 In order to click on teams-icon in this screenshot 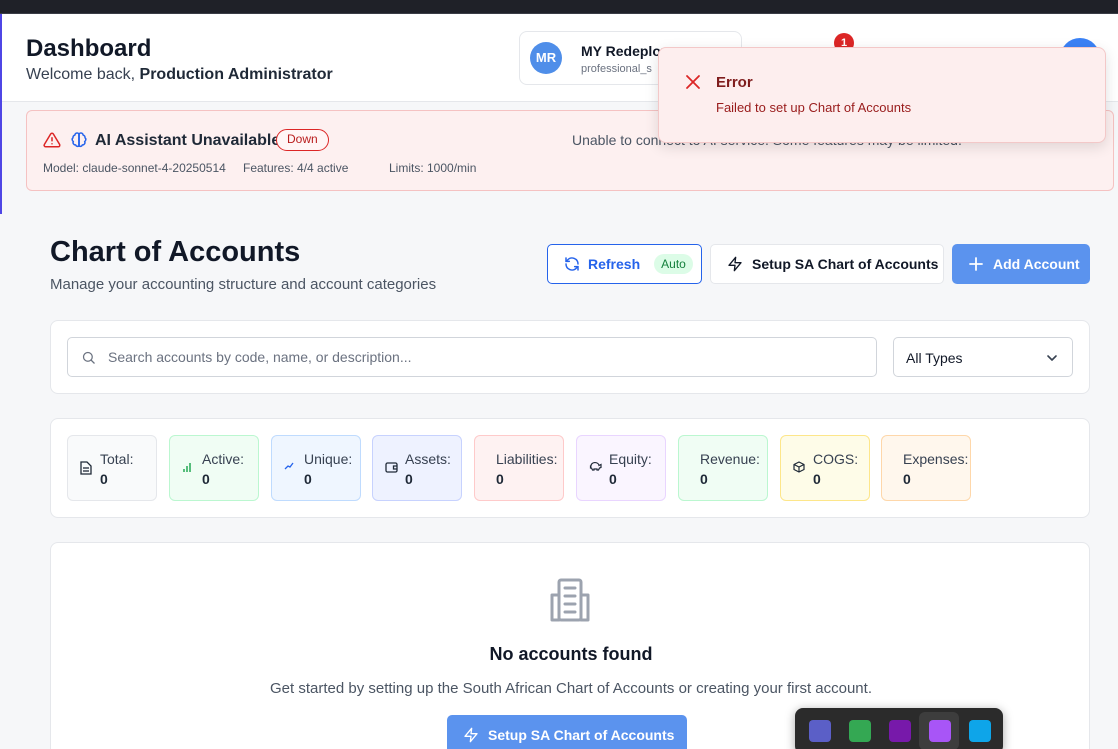, I will do `click(820, 731)`.